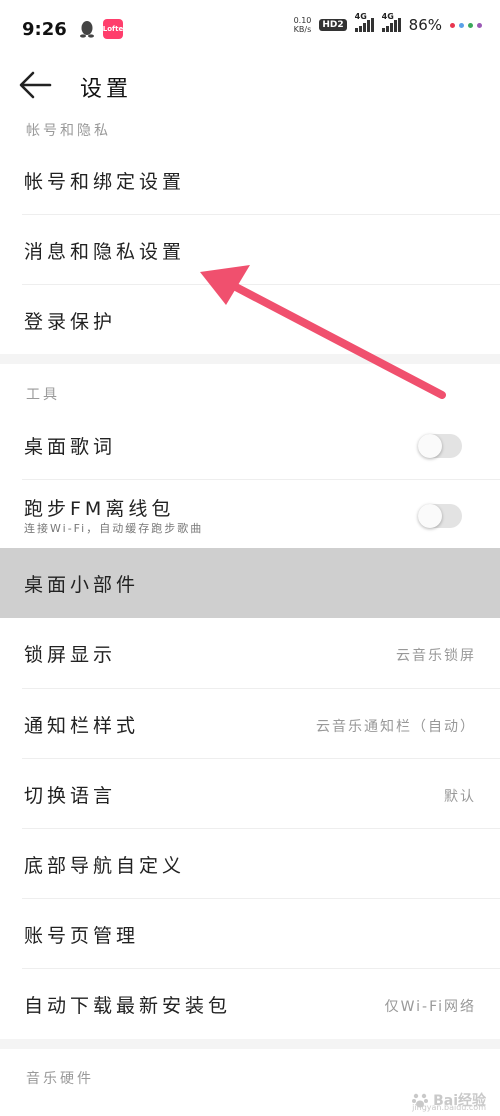  Describe the element at coordinates (396, 727) in the screenshot. I see `row-value: 云音乐通知栏（自动）` at that location.